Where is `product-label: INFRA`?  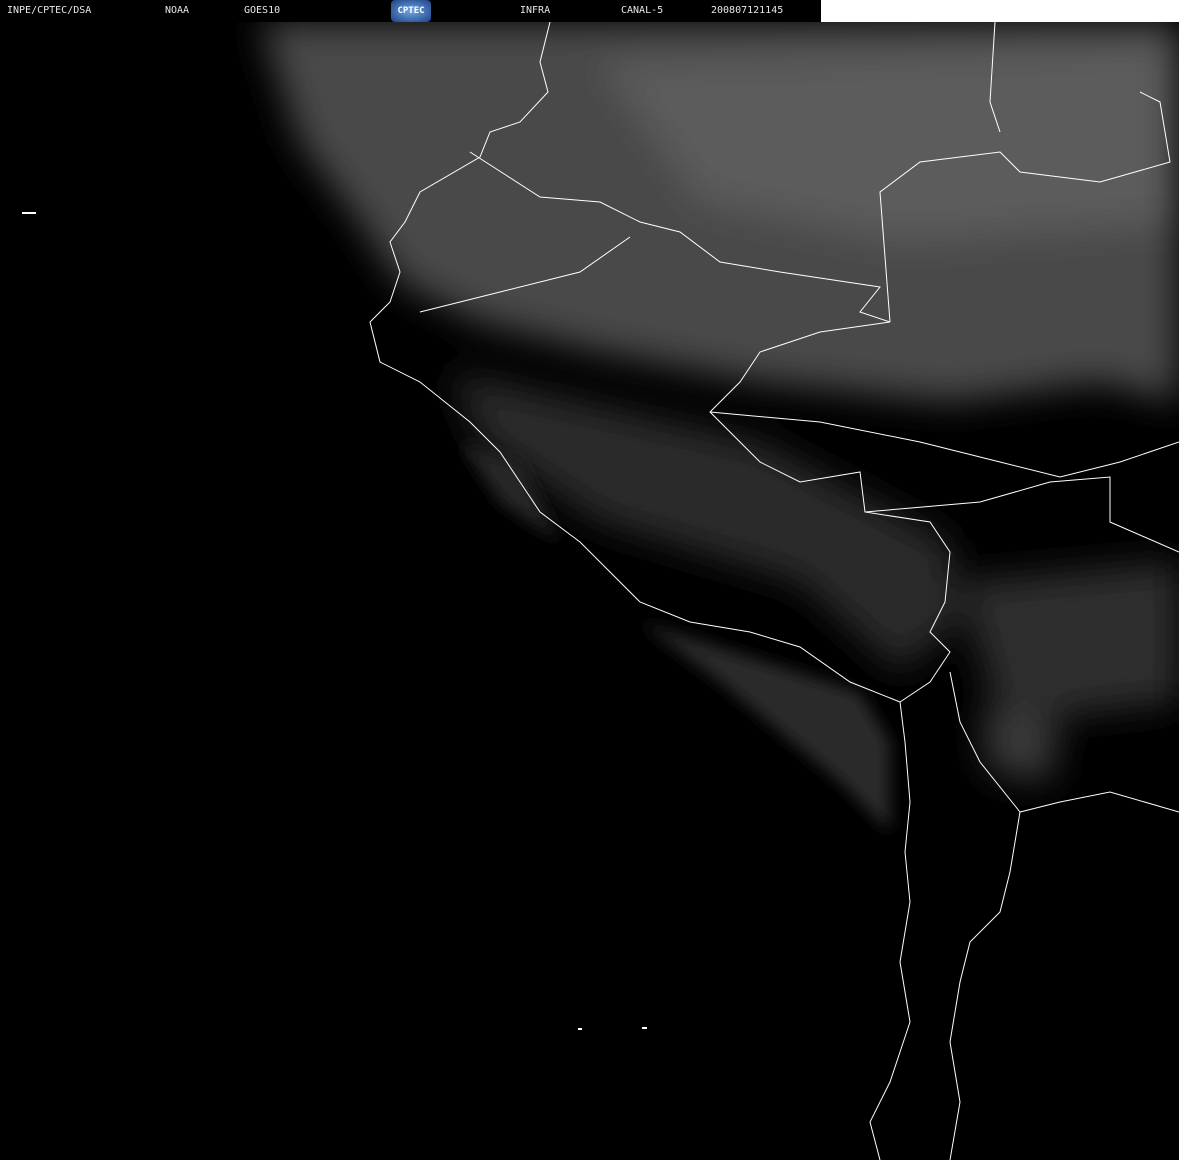 product-label: INFRA is located at coordinates (535, 10).